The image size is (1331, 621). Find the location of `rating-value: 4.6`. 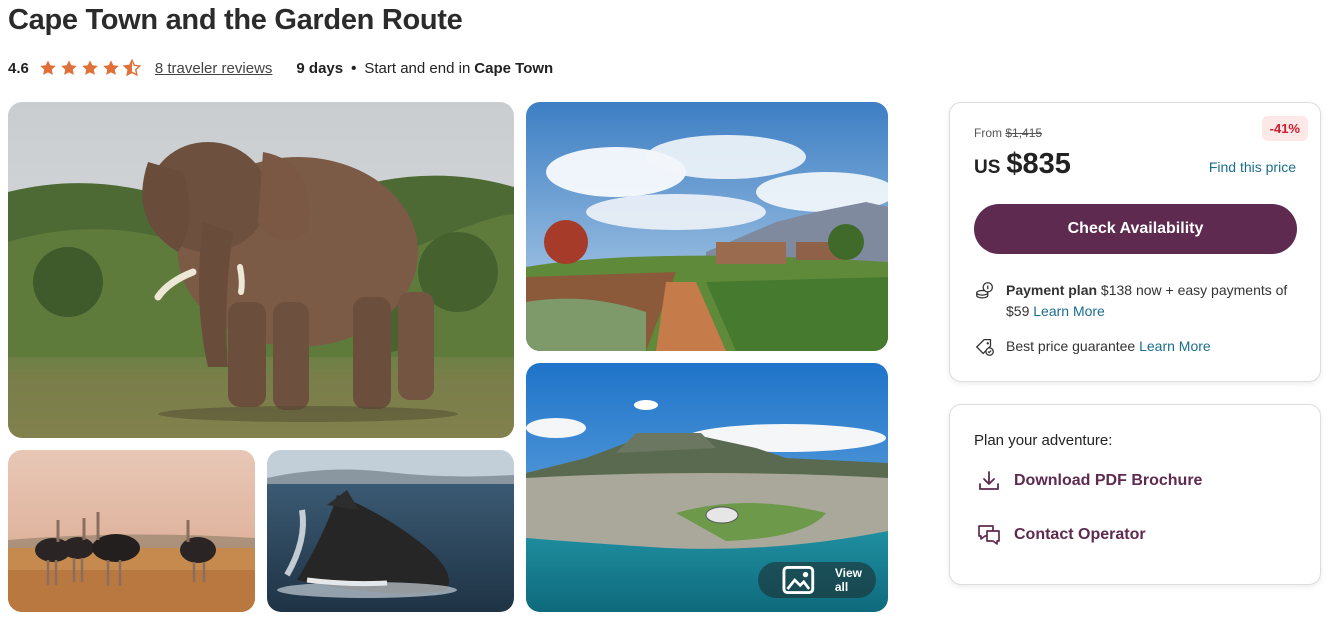

rating-value: 4.6 is located at coordinates (18, 68).